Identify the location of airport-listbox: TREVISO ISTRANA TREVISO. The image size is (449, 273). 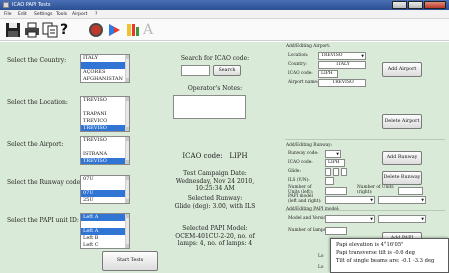
(105, 150).